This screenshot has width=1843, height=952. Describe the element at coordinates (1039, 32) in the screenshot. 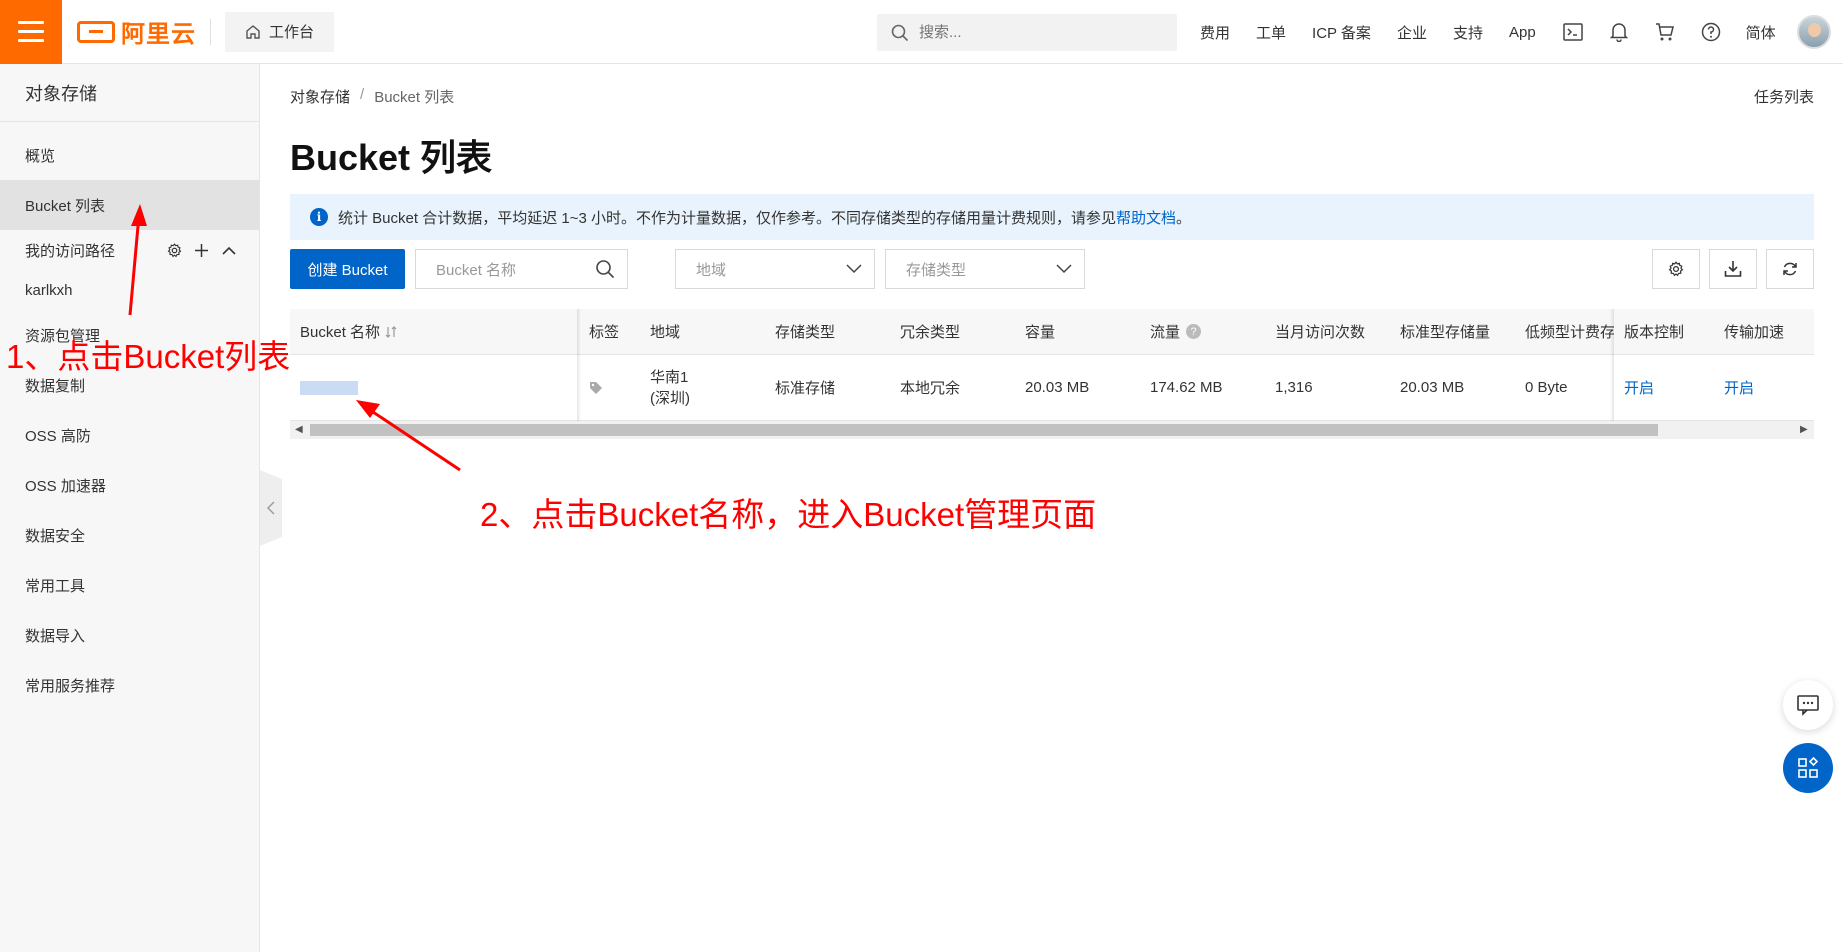

I see `search-input` at that location.